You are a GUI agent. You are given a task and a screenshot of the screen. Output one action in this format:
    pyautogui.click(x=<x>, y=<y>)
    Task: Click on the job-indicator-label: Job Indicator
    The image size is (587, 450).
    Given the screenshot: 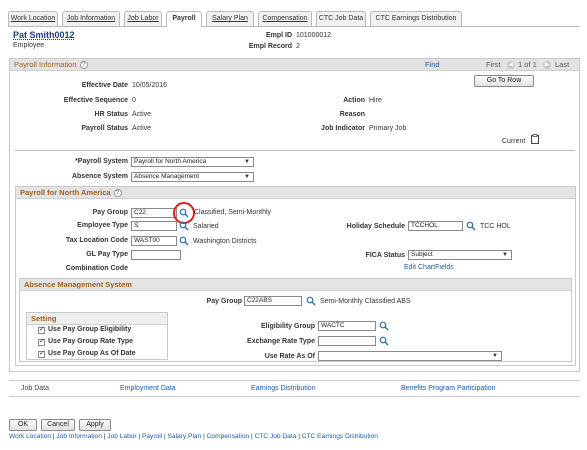 What is the action you would take?
    pyautogui.click(x=343, y=128)
    